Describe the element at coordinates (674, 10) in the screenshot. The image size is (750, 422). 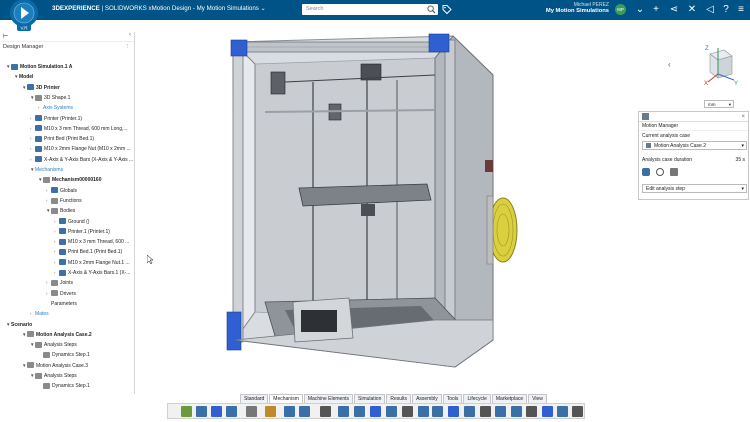
I see `share-icon: ⋖` at that location.